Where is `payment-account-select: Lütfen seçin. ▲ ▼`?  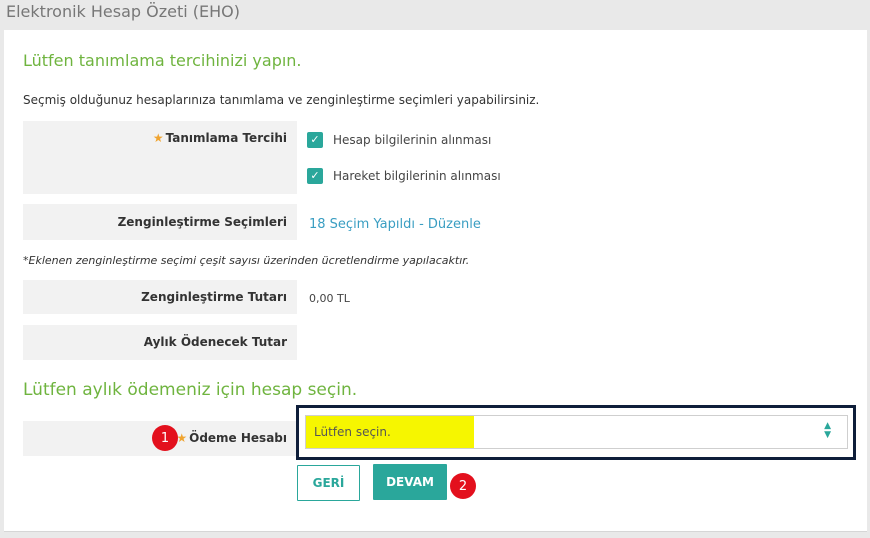
payment-account-select: Lütfen seçin. ▲ ▼ is located at coordinates (576, 432).